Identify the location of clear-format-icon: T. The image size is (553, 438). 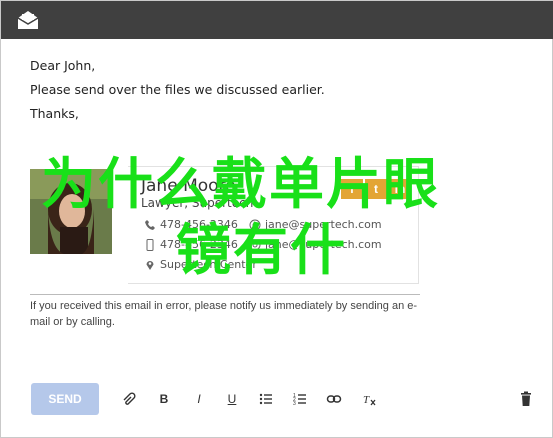
(369, 399).